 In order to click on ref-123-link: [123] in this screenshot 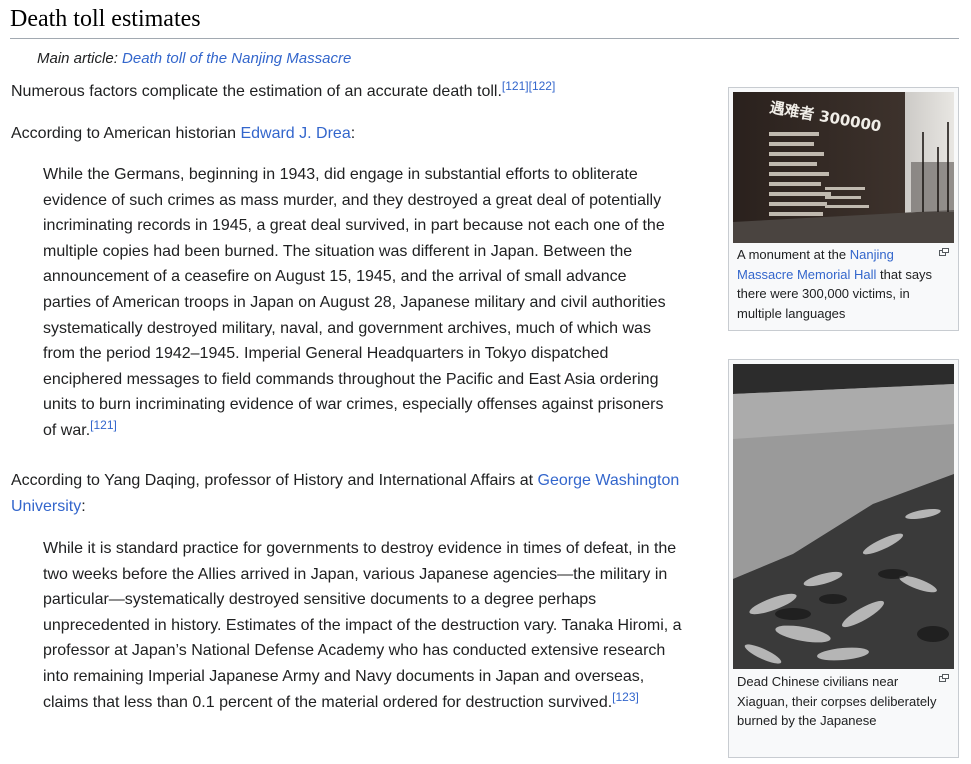, I will do `click(625, 697)`.